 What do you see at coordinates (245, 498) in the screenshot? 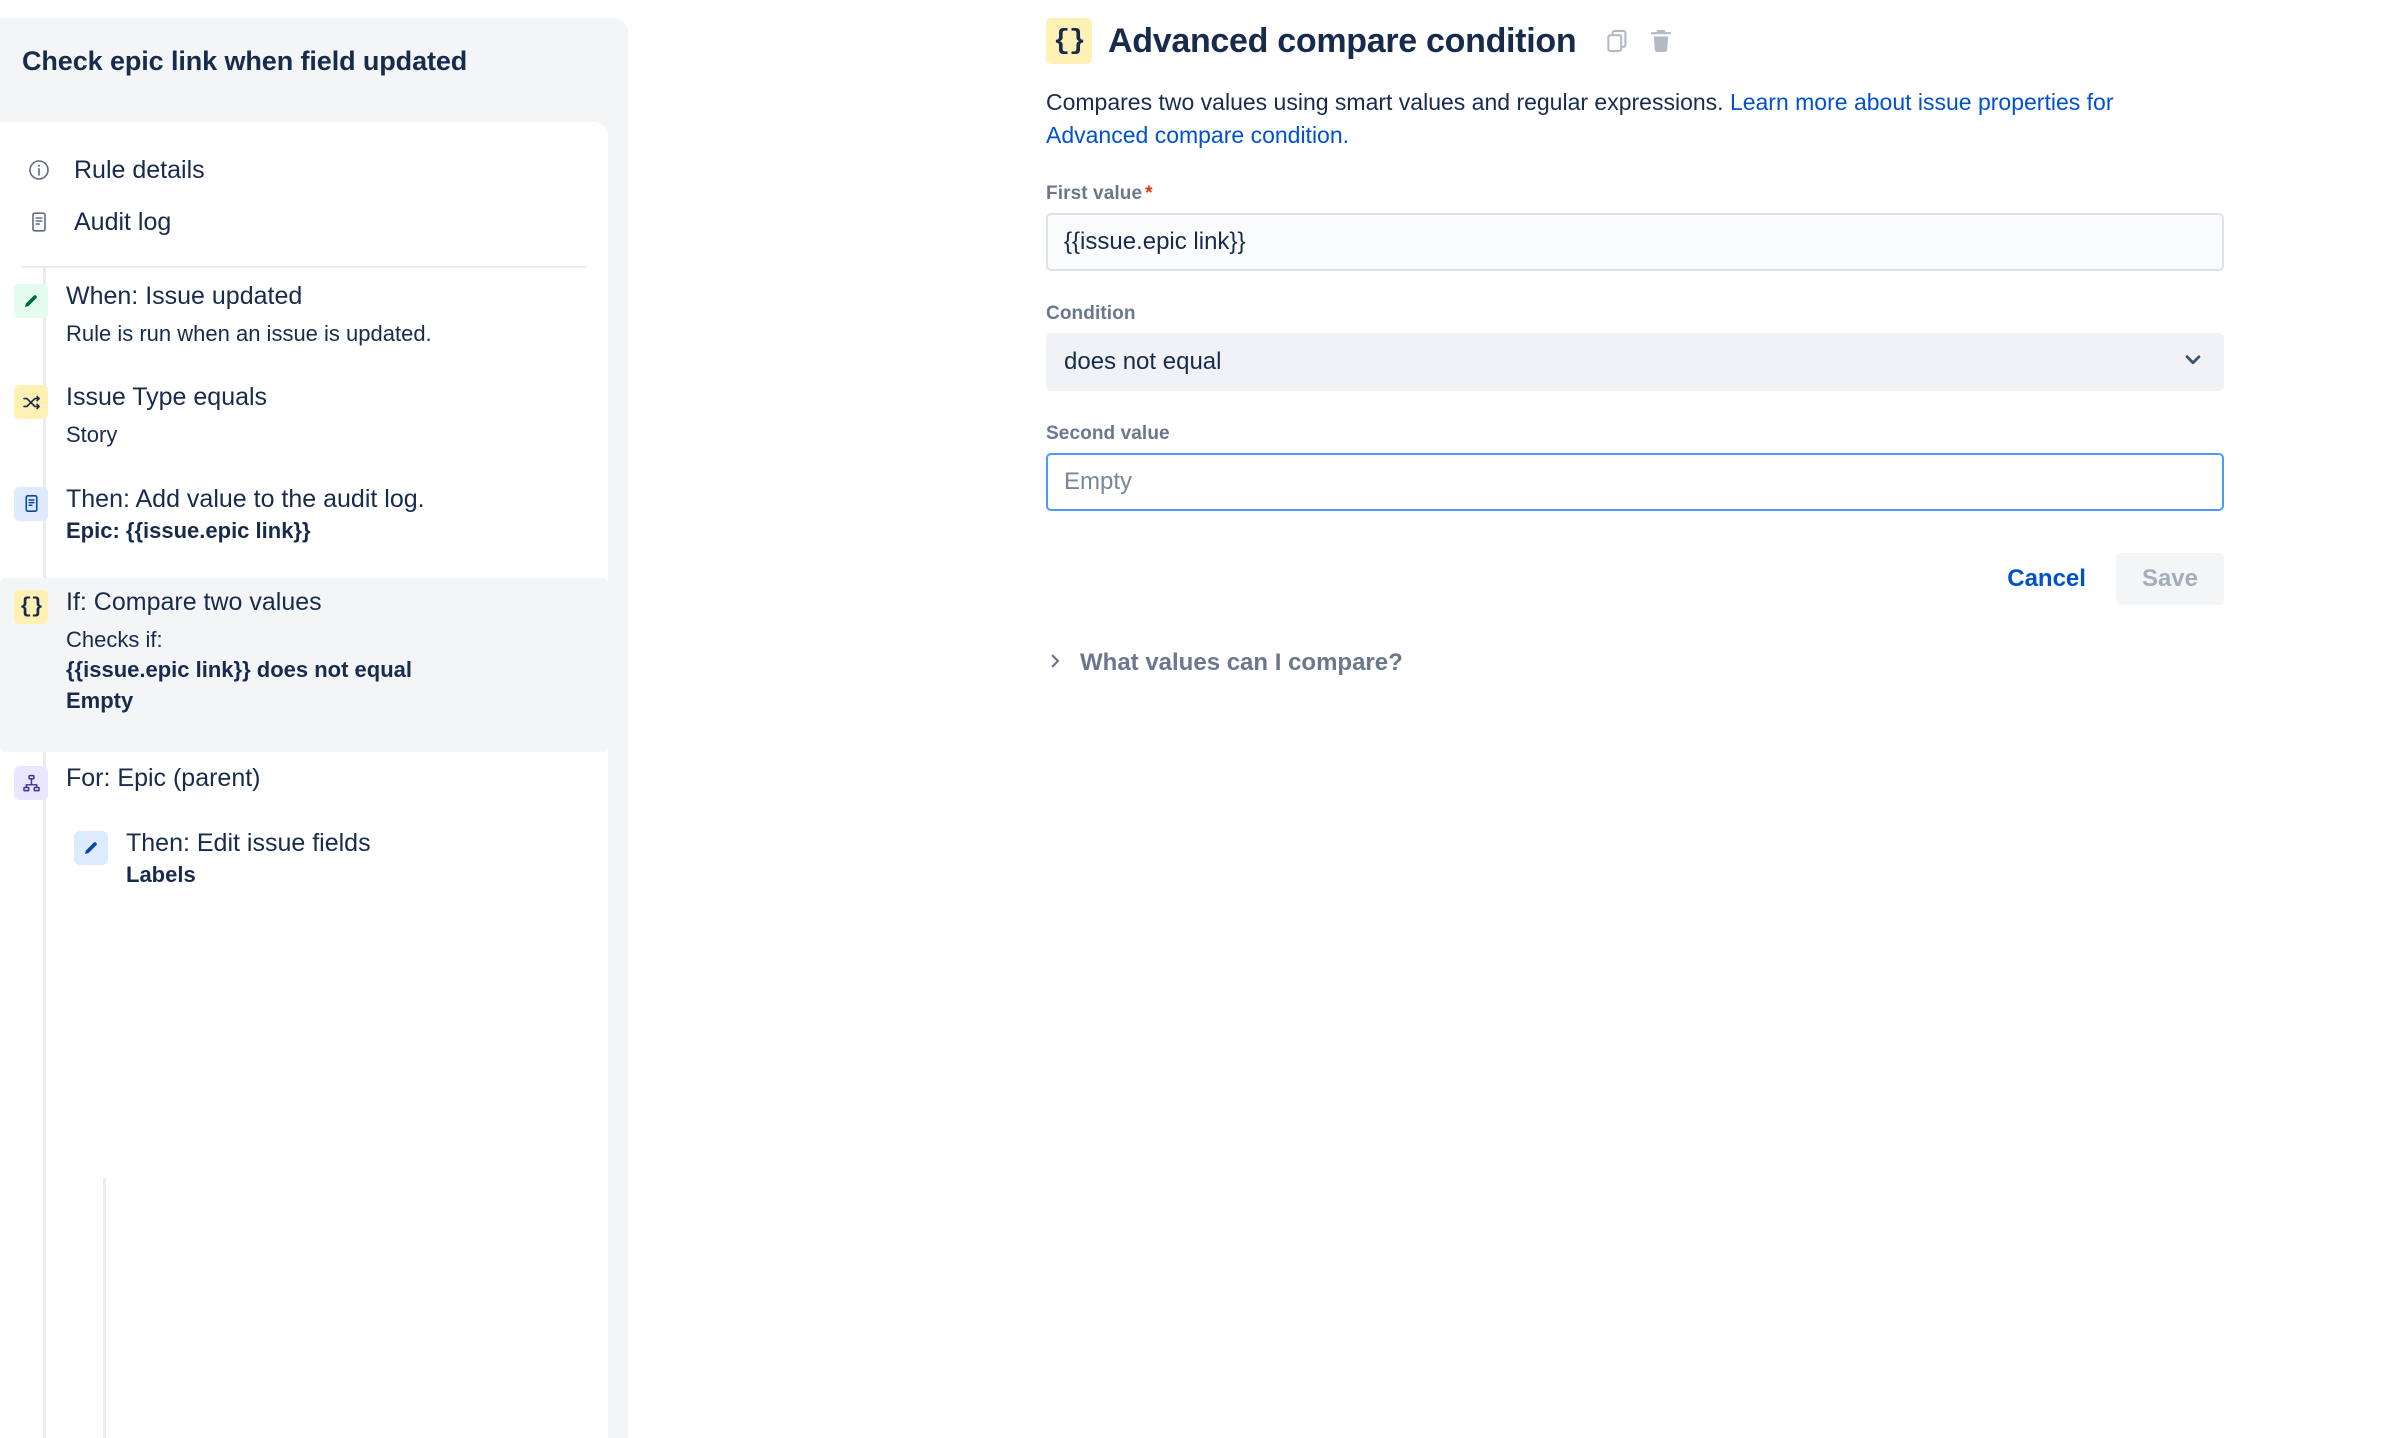
I see `component-title: Then: Add value to the audit log.` at bounding box center [245, 498].